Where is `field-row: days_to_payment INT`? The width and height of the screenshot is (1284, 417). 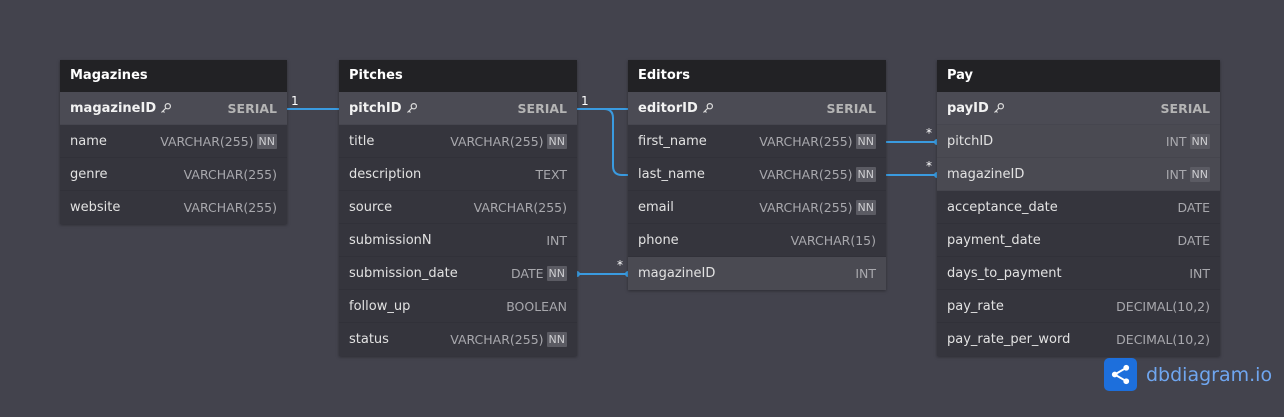 field-row: days_to_payment INT is located at coordinates (1078, 273).